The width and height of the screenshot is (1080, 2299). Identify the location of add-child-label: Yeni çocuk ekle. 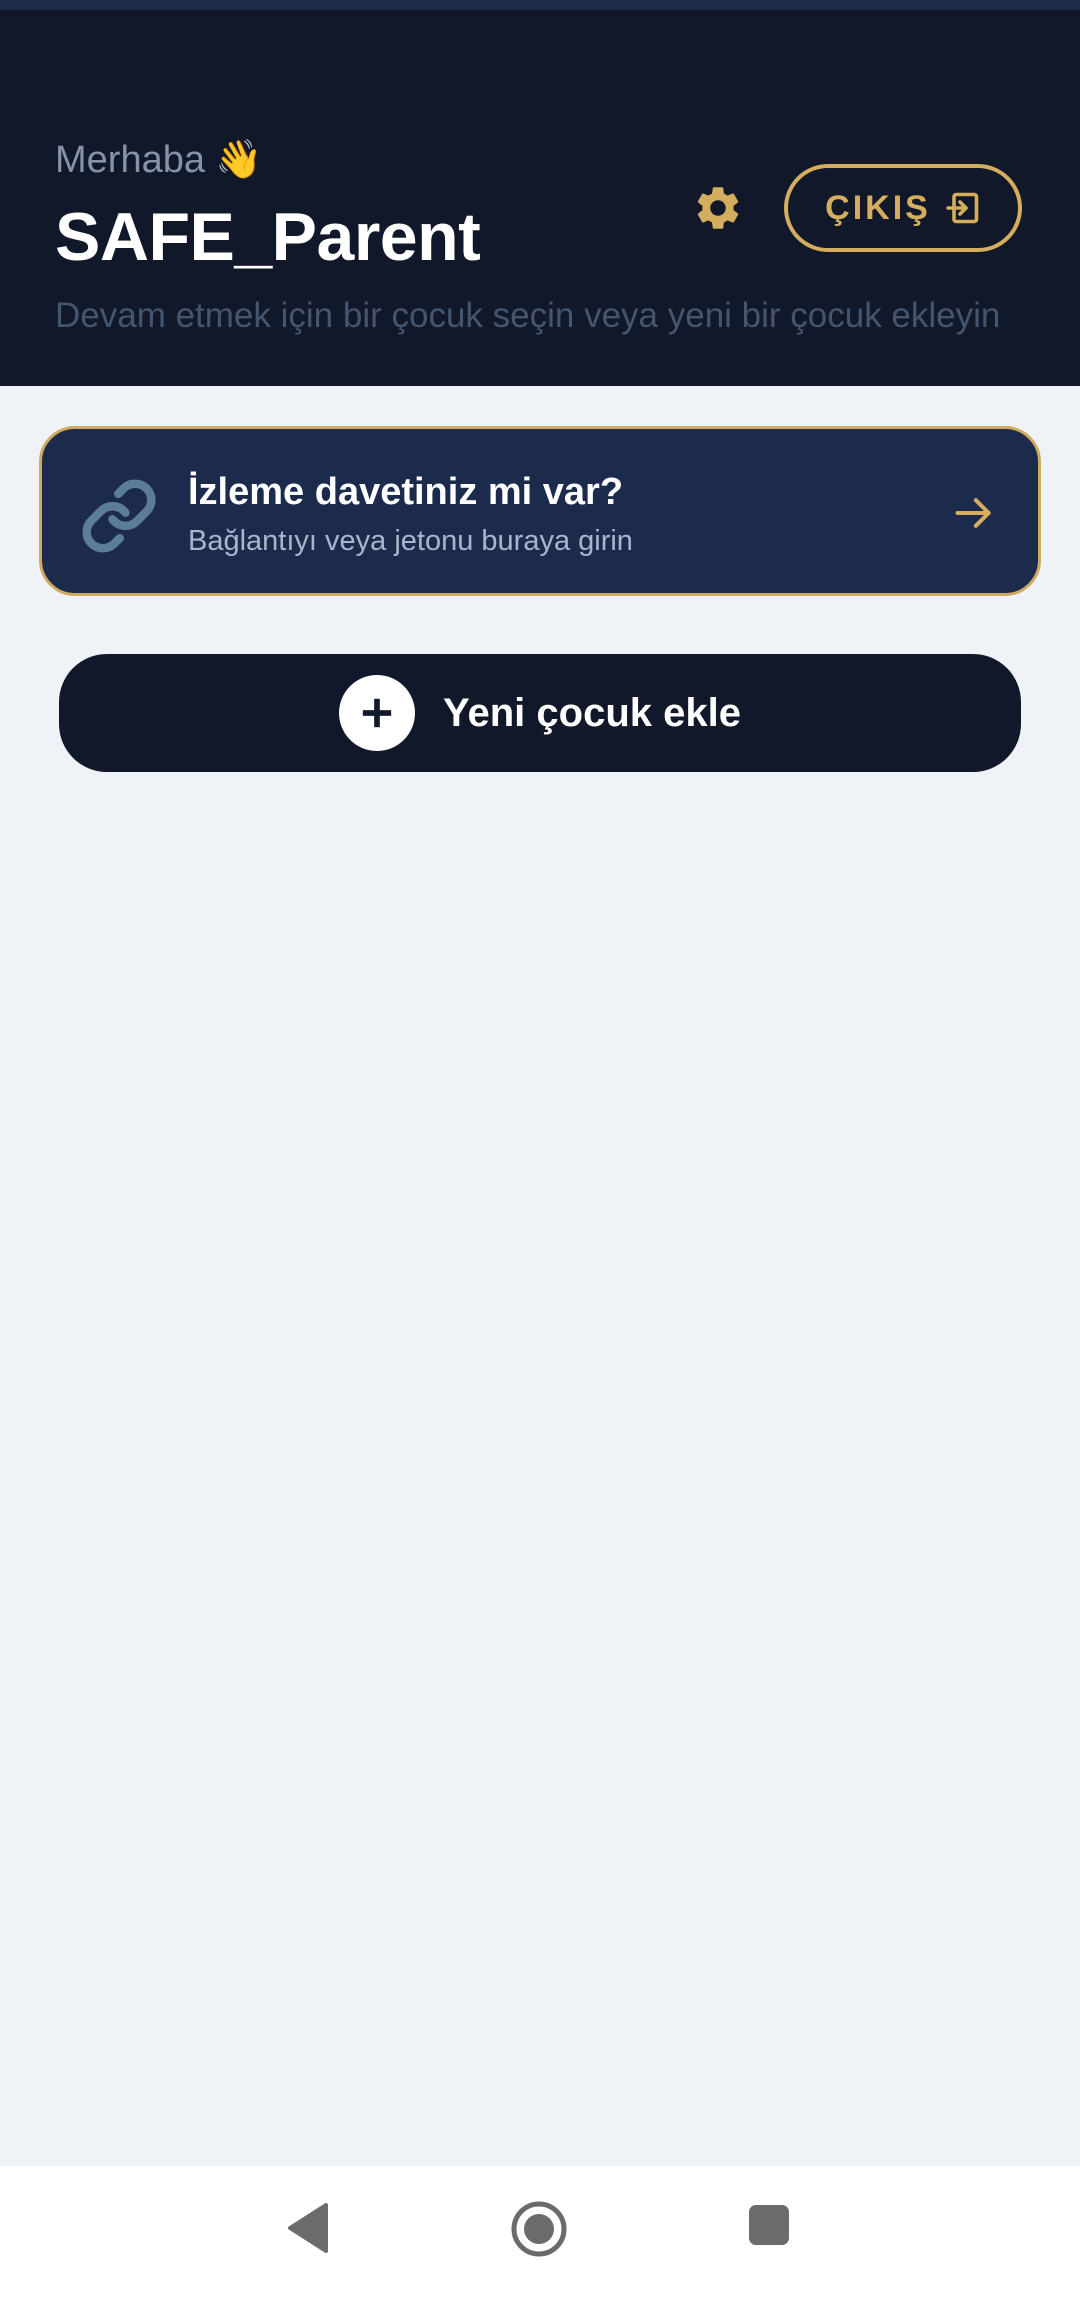
(592, 712).